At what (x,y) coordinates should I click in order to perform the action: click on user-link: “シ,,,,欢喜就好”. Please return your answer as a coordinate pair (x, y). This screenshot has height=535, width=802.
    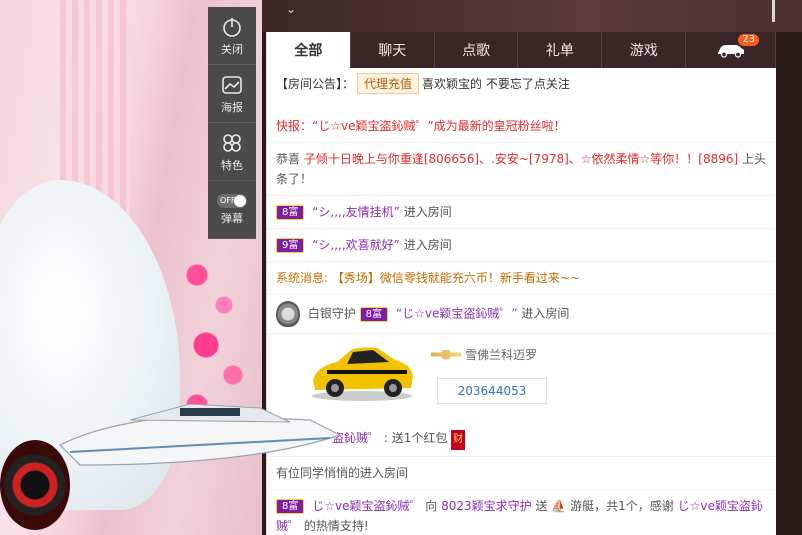
    Looking at the image, I should click on (356, 245).